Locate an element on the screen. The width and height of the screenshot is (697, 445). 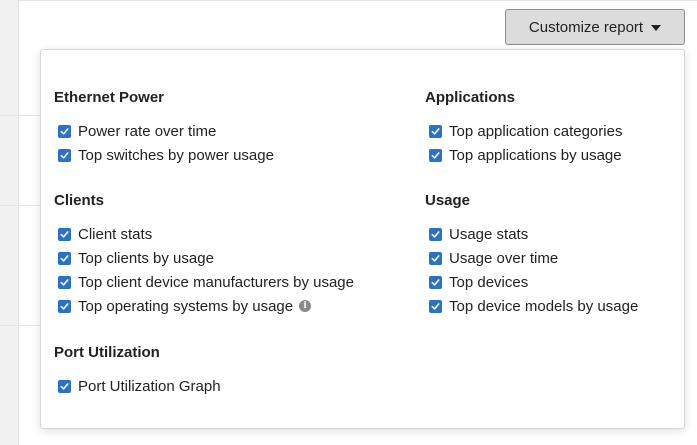
option-power-rate-over-time: Power rate over time is located at coordinates (164, 131).